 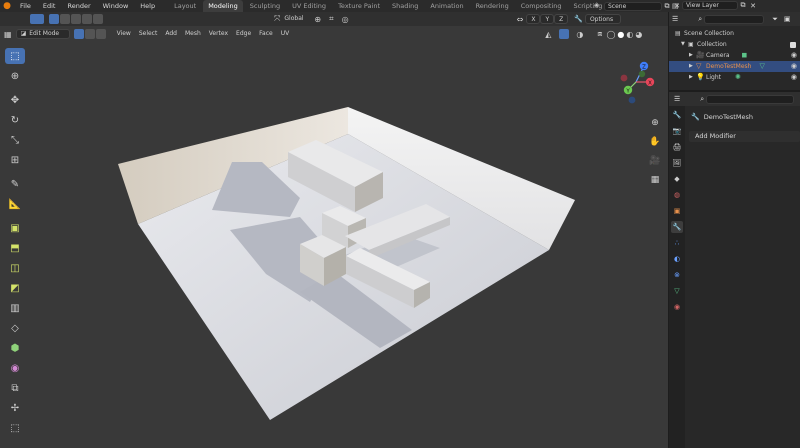 What do you see at coordinates (761, 66) in the screenshot?
I see `mesh-data-icon: ▽` at bounding box center [761, 66].